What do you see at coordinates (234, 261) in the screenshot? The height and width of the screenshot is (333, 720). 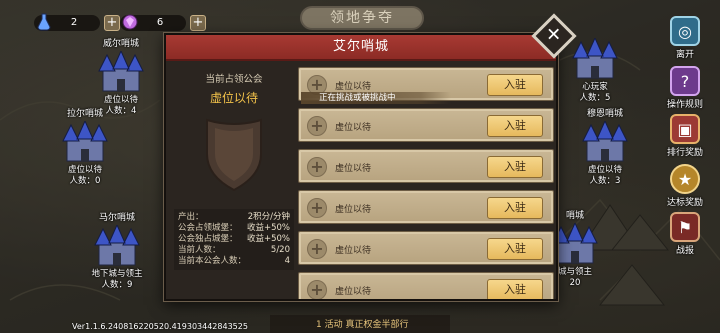 I see `stat-row: 当前本公会人数： 4` at bounding box center [234, 261].